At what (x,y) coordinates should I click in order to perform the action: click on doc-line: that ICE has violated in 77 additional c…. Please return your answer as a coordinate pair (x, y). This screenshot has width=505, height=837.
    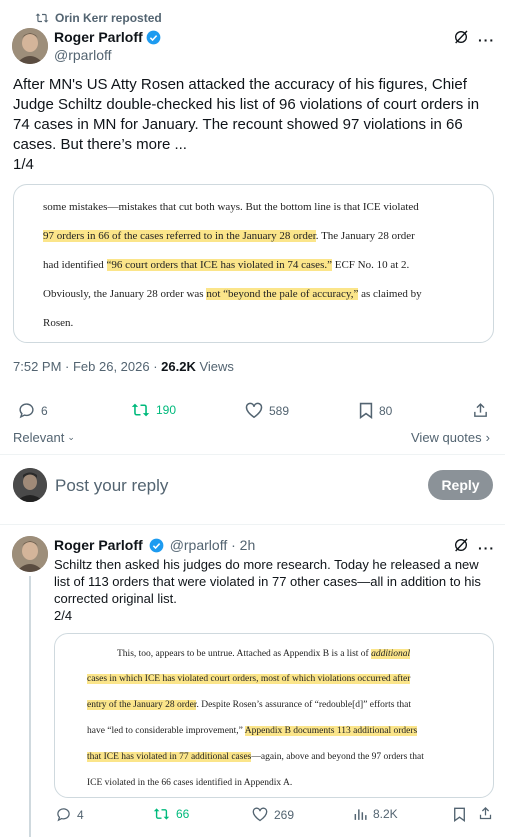
    Looking at the image, I should click on (255, 757).